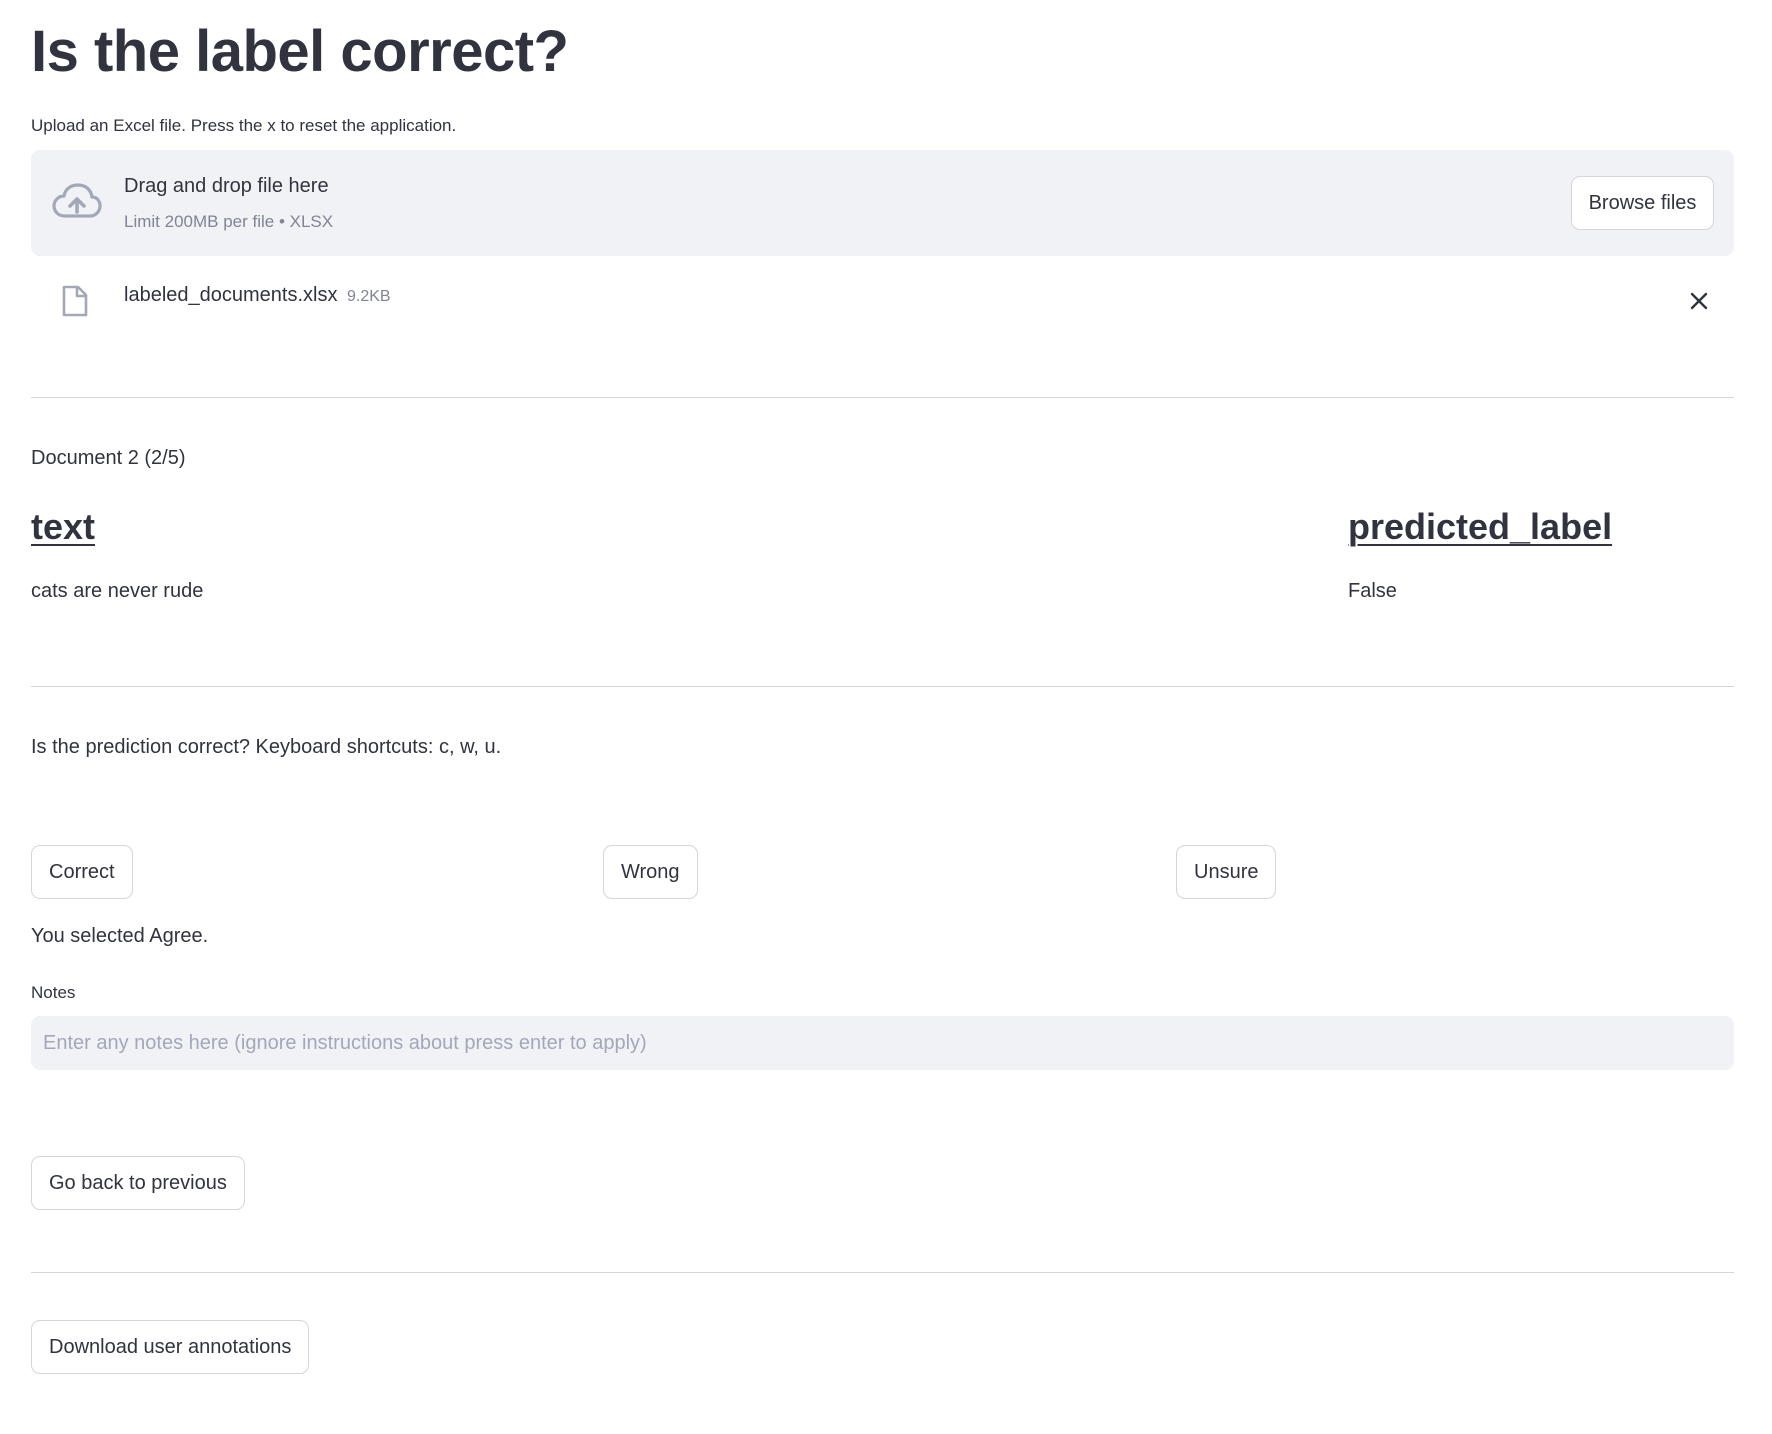 The width and height of the screenshot is (1772, 1434). What do you see at coordinates (369, 296) in the screenshot?
I see `uploaded-file-size: 9.2KB` at bounding box center [369, 296].